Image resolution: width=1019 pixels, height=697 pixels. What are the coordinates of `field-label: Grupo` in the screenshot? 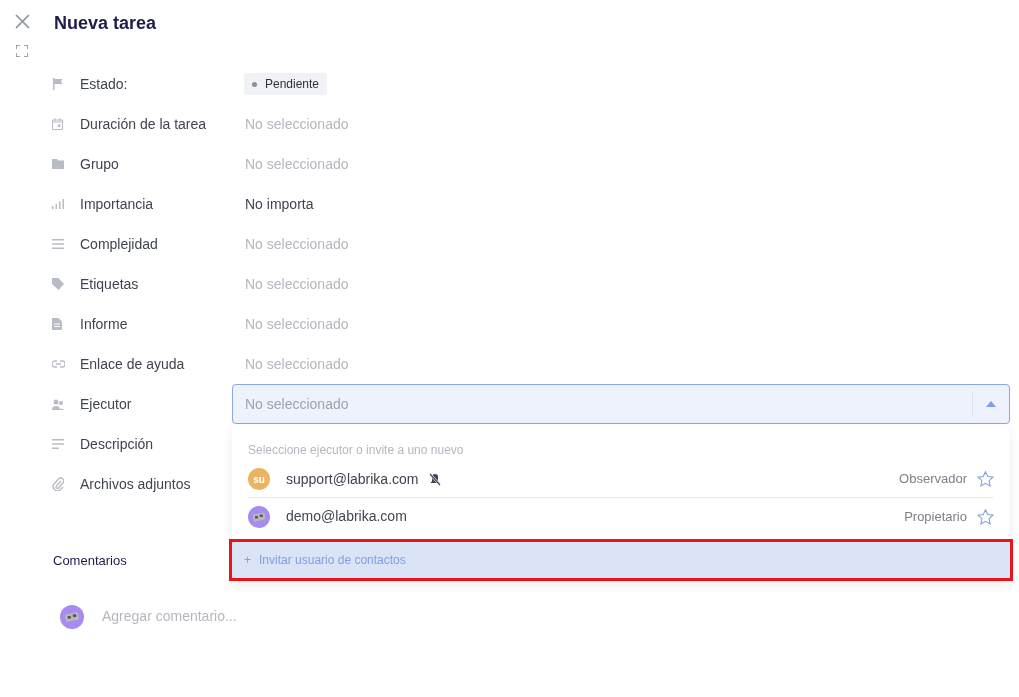 It's located at (100, 164).